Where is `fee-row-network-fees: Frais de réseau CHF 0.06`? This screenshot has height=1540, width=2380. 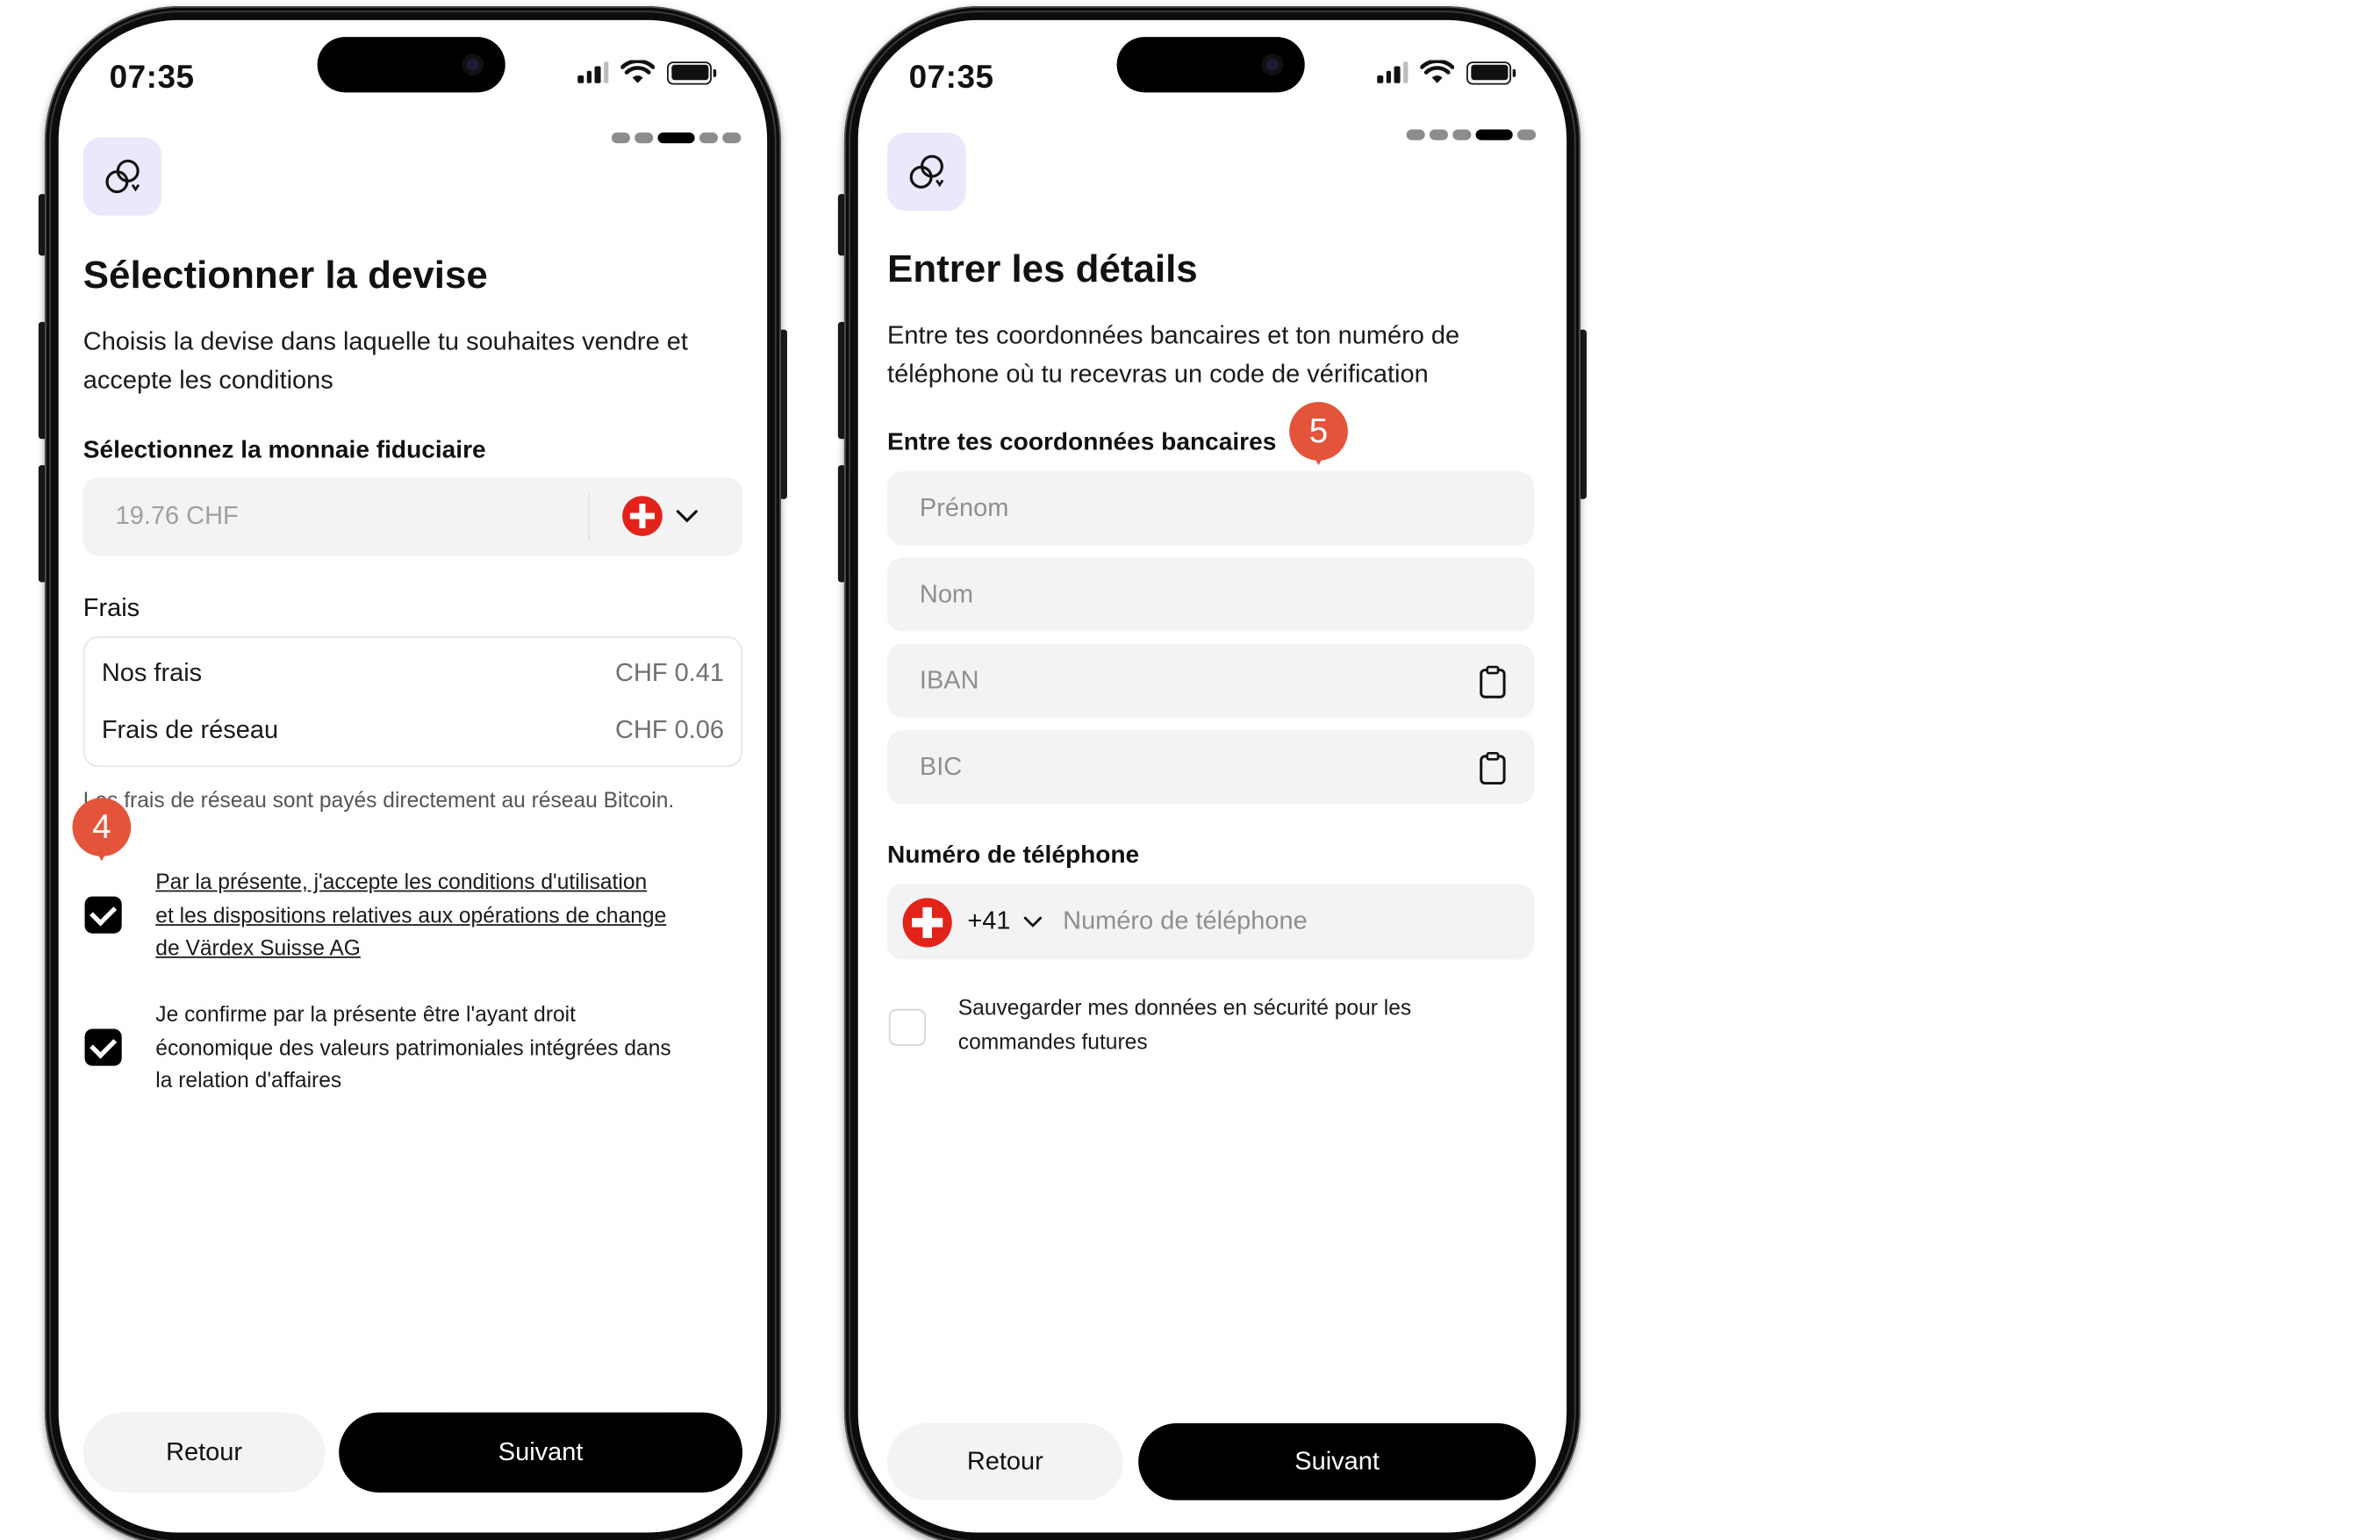 fee-row-network-fees: Frais de réseau CHF 0.06 is located at coordinates (412, 730).